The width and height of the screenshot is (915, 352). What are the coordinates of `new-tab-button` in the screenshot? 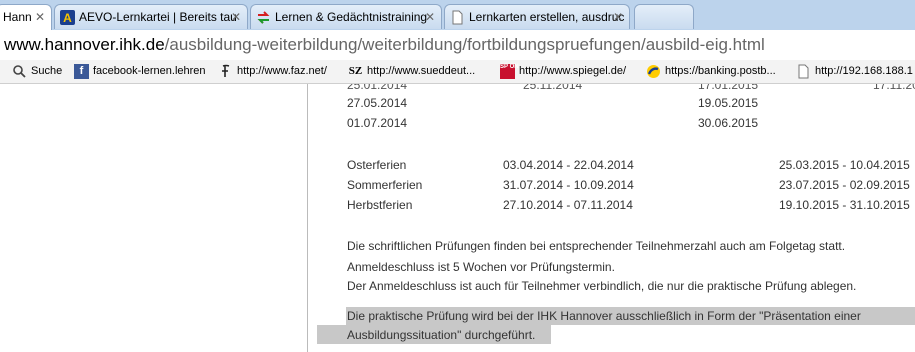 It's located at (664, 16).